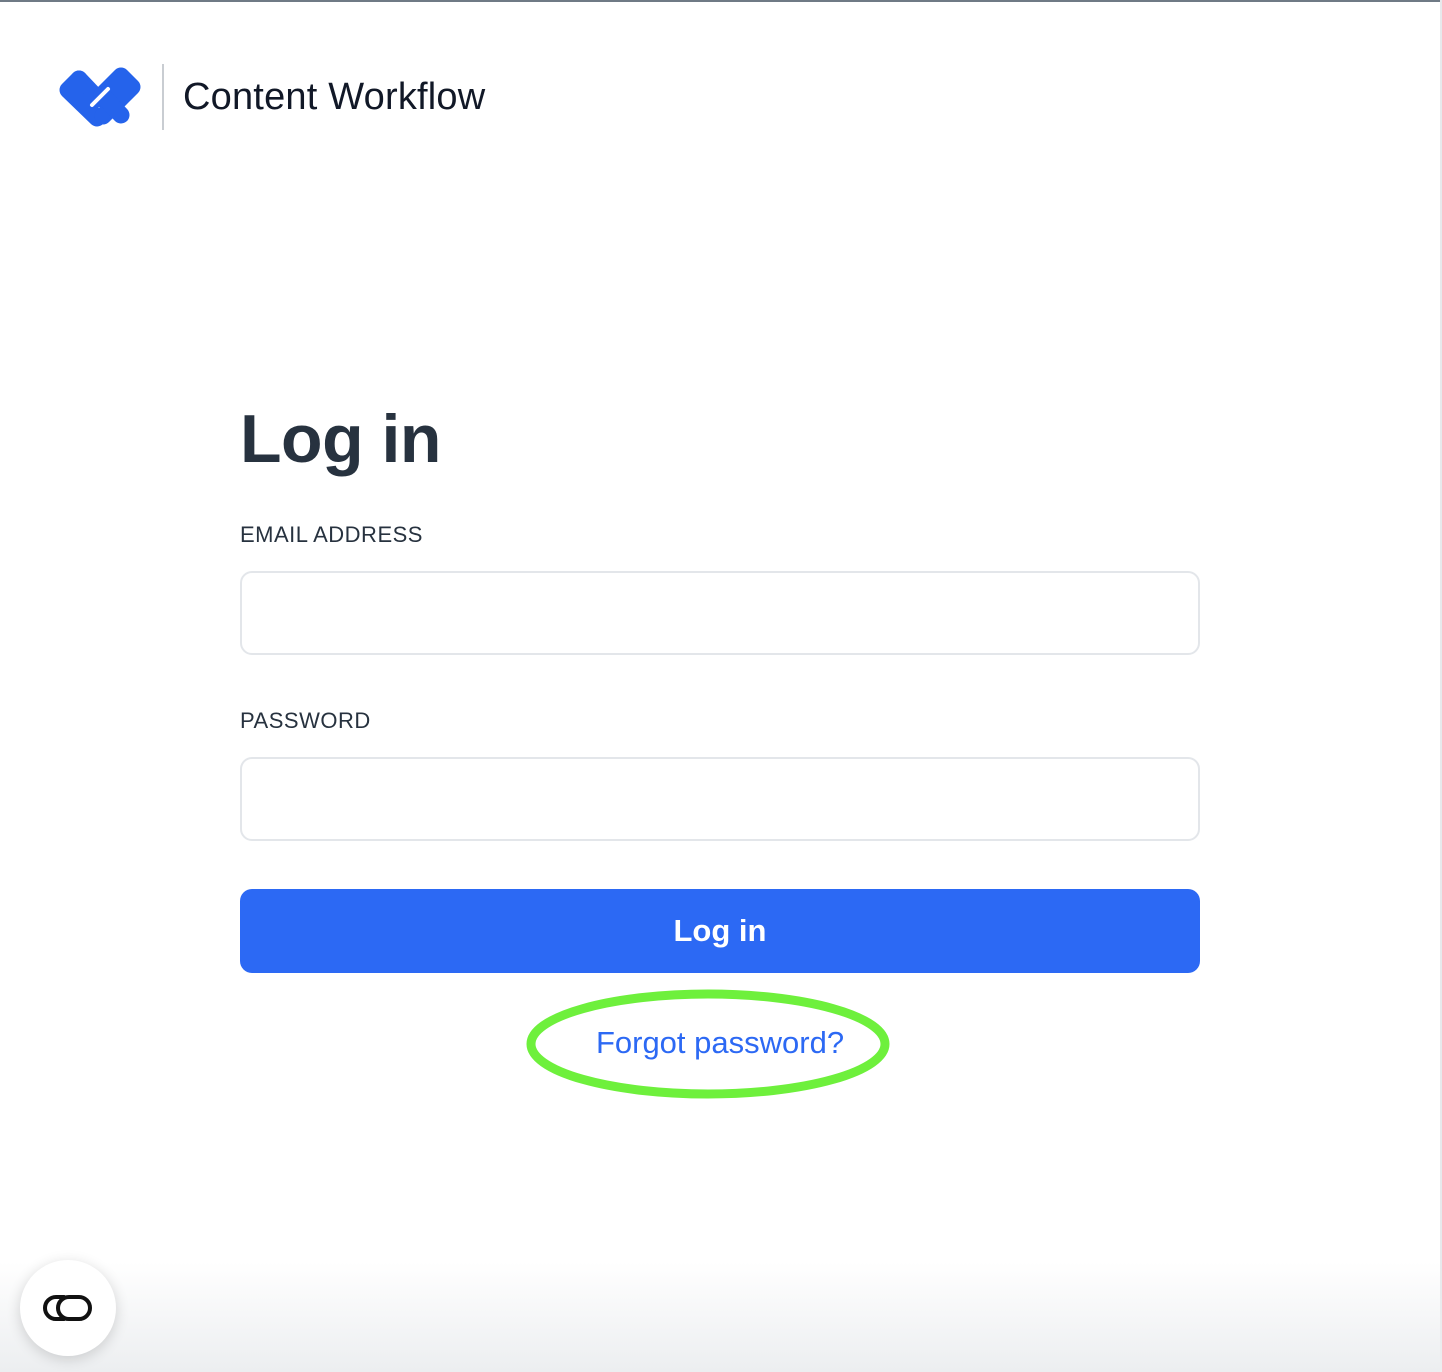 This screenshot has height=1372, width=1442. I want to click on window-top-border, so click(721, 1).